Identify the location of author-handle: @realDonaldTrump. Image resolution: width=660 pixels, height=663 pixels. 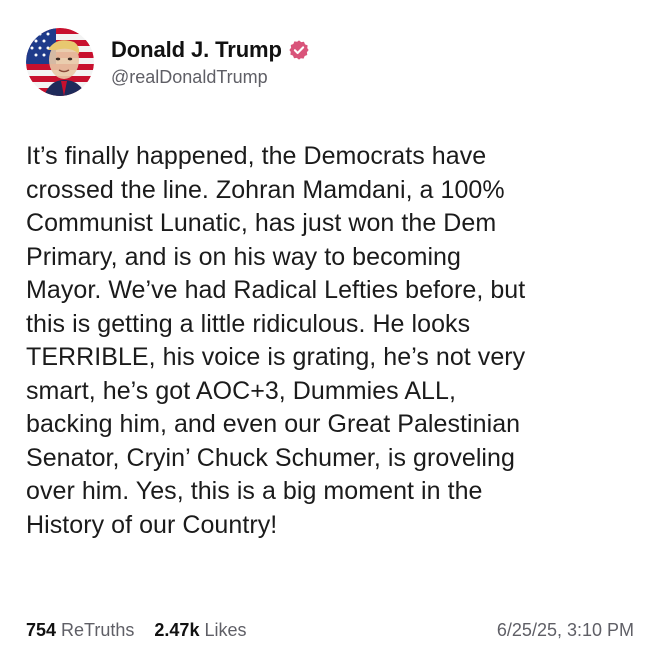
(210, 77).